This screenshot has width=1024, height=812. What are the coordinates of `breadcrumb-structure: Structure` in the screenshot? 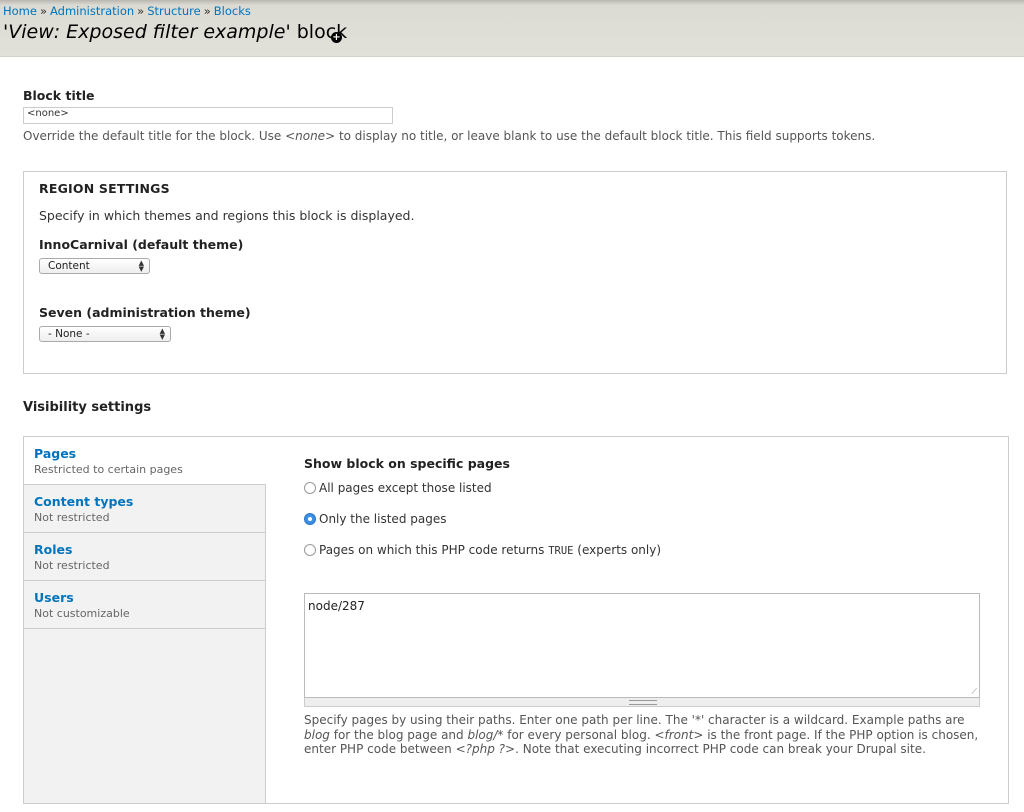 It's located at (174, 11).